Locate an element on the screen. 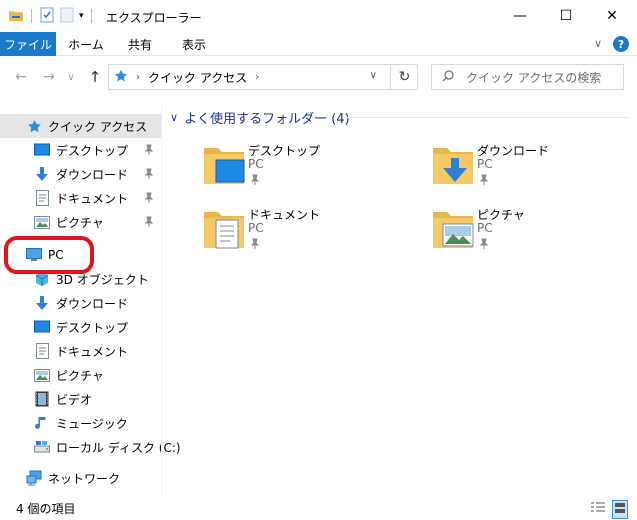 Image resolution: width=637 pixels, height=520 pixels. folder-tile-pictures: ピクチャ PC is located at coordinates (529, 238).